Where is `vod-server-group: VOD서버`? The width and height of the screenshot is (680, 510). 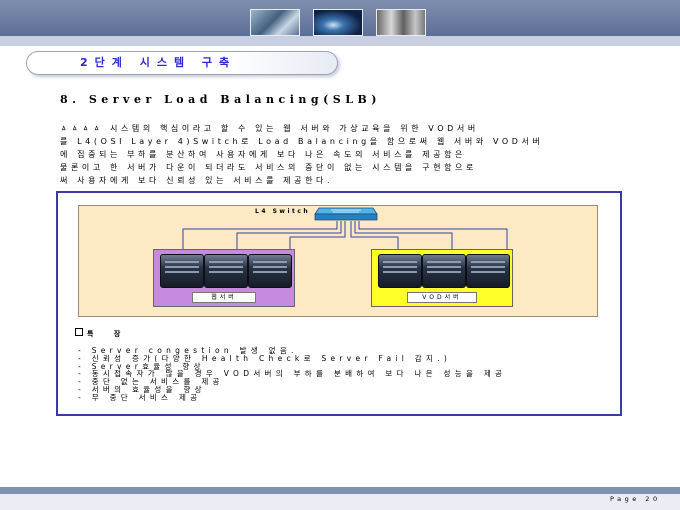
vod-server-group: VOD서버 is located at coordinates (442, 278).